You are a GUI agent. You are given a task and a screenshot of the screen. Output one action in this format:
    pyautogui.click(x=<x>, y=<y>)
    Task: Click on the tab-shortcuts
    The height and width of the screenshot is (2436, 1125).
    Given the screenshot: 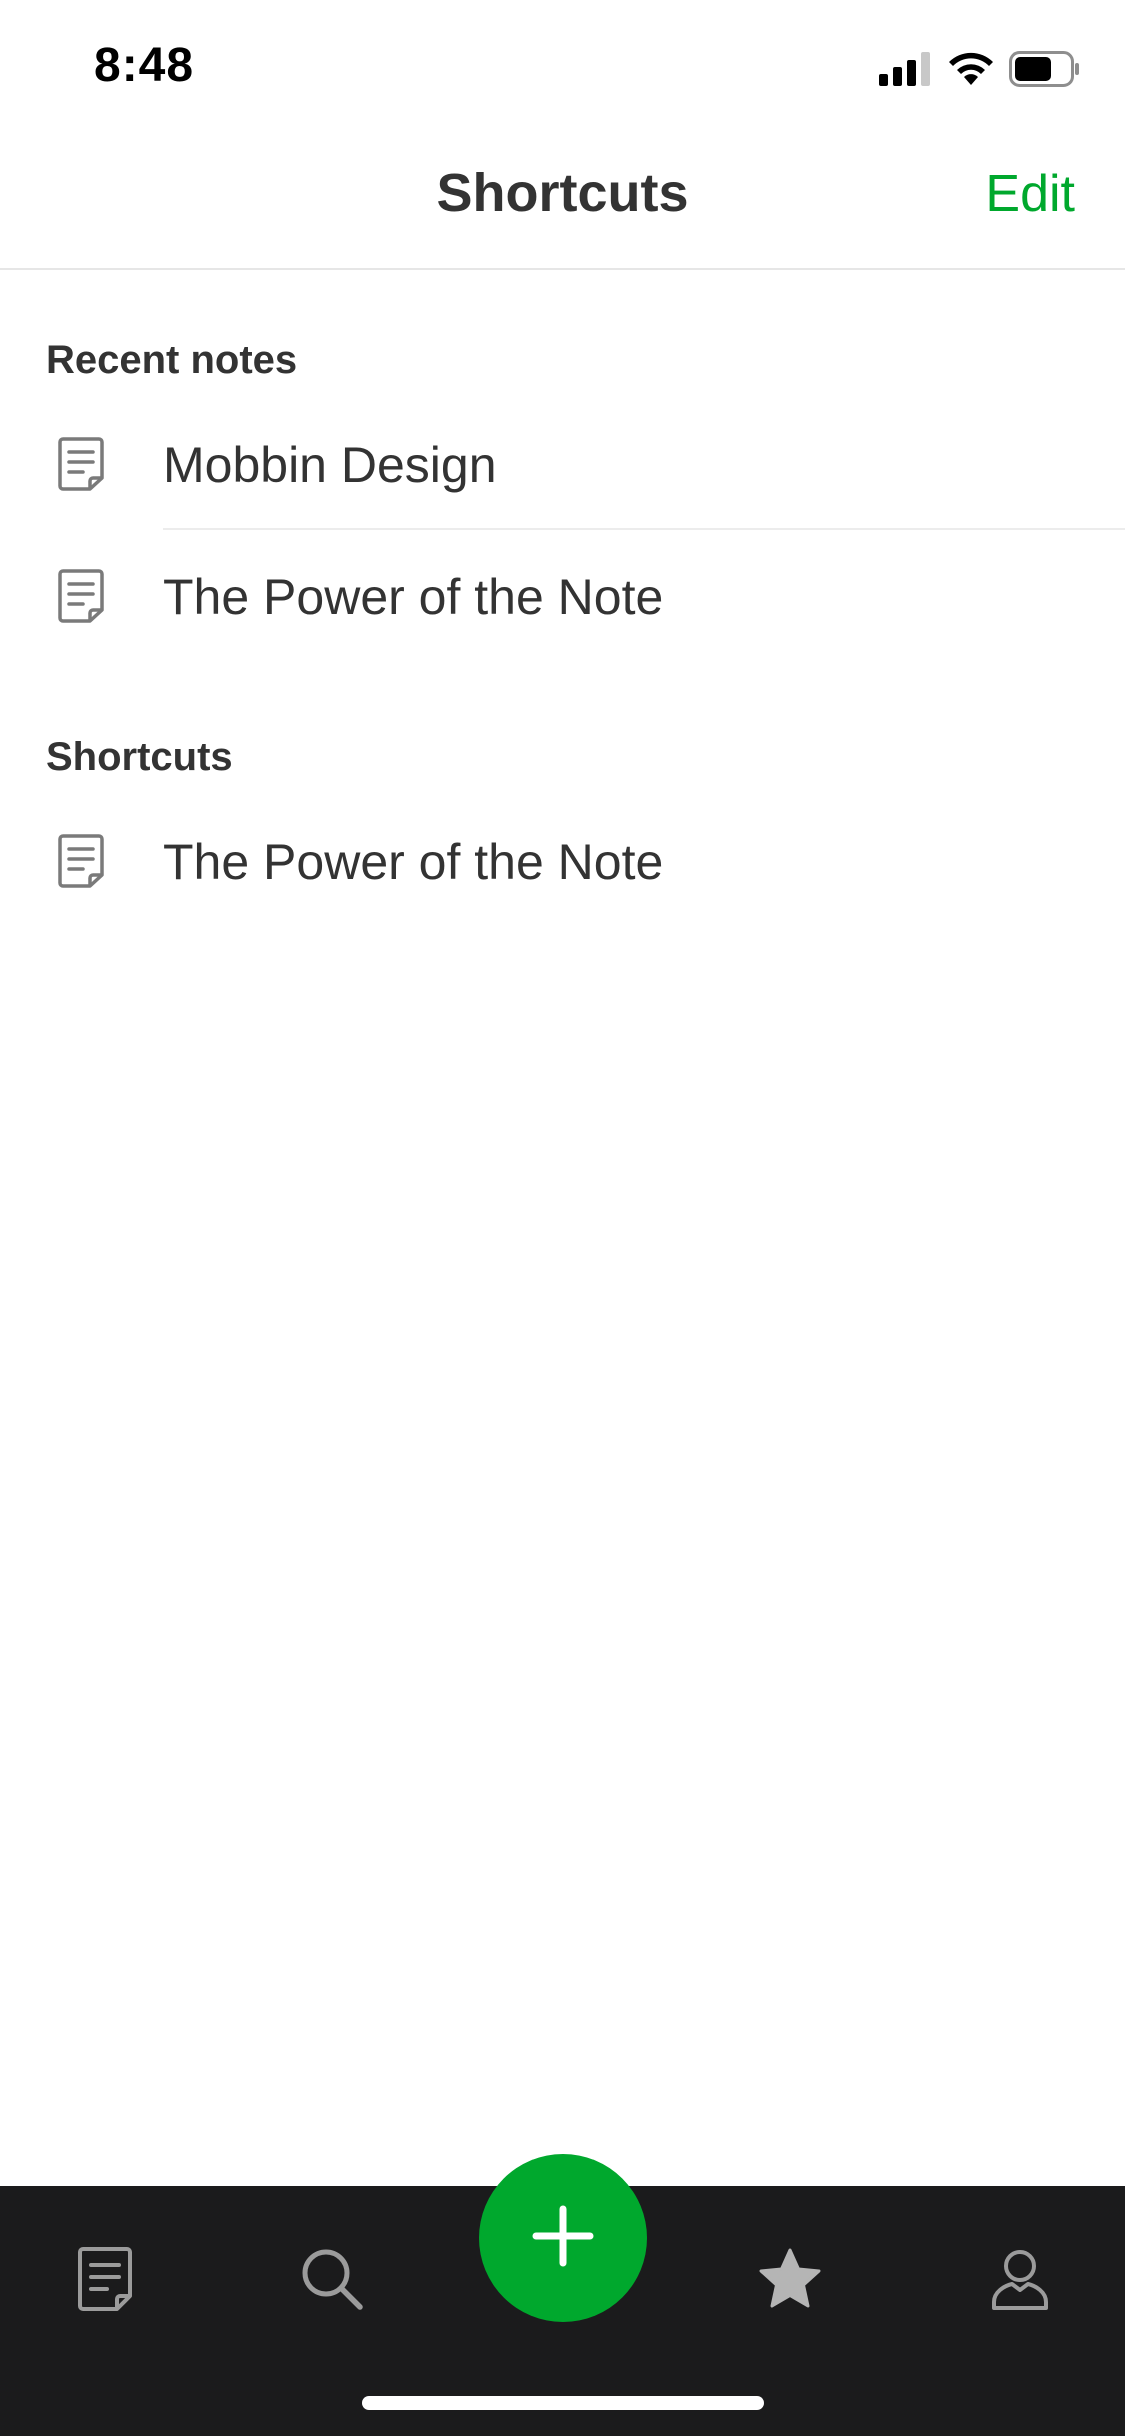 What is the action you would take?
    pyautogui.click(x=790, y=2281)
    